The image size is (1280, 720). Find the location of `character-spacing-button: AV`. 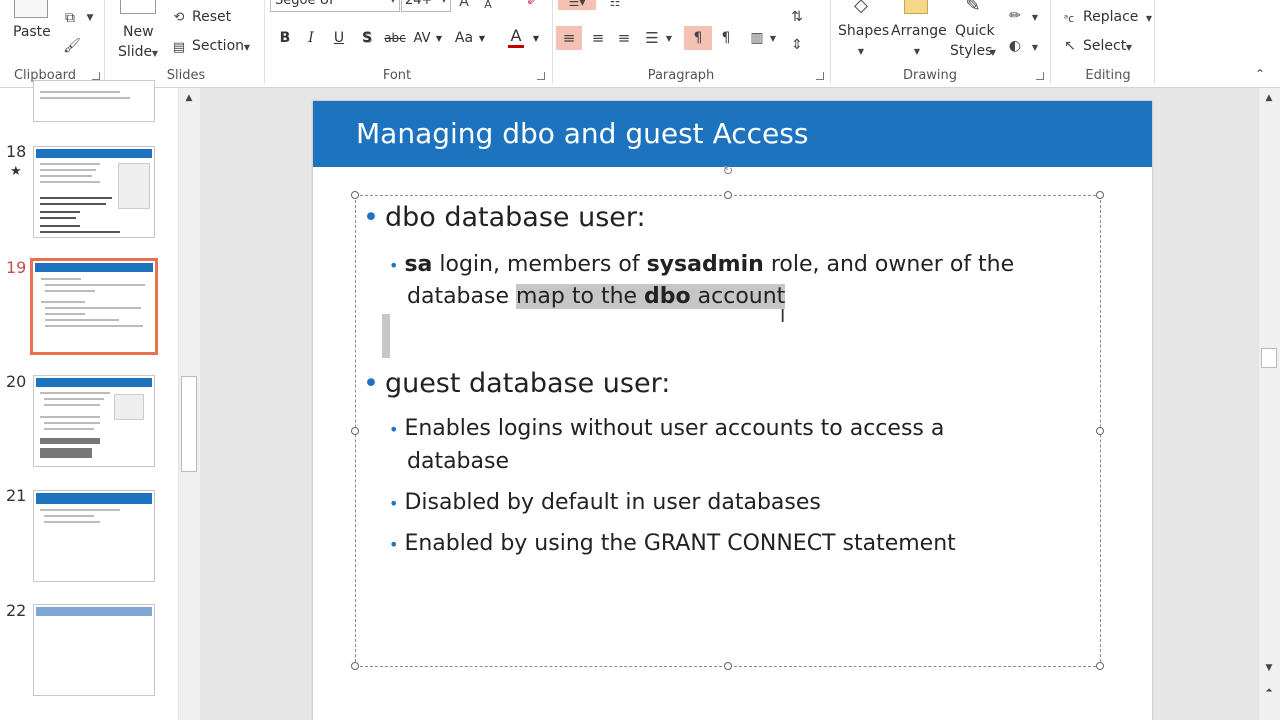

character-spacing-button: AV is located at coordinates (422, 38).